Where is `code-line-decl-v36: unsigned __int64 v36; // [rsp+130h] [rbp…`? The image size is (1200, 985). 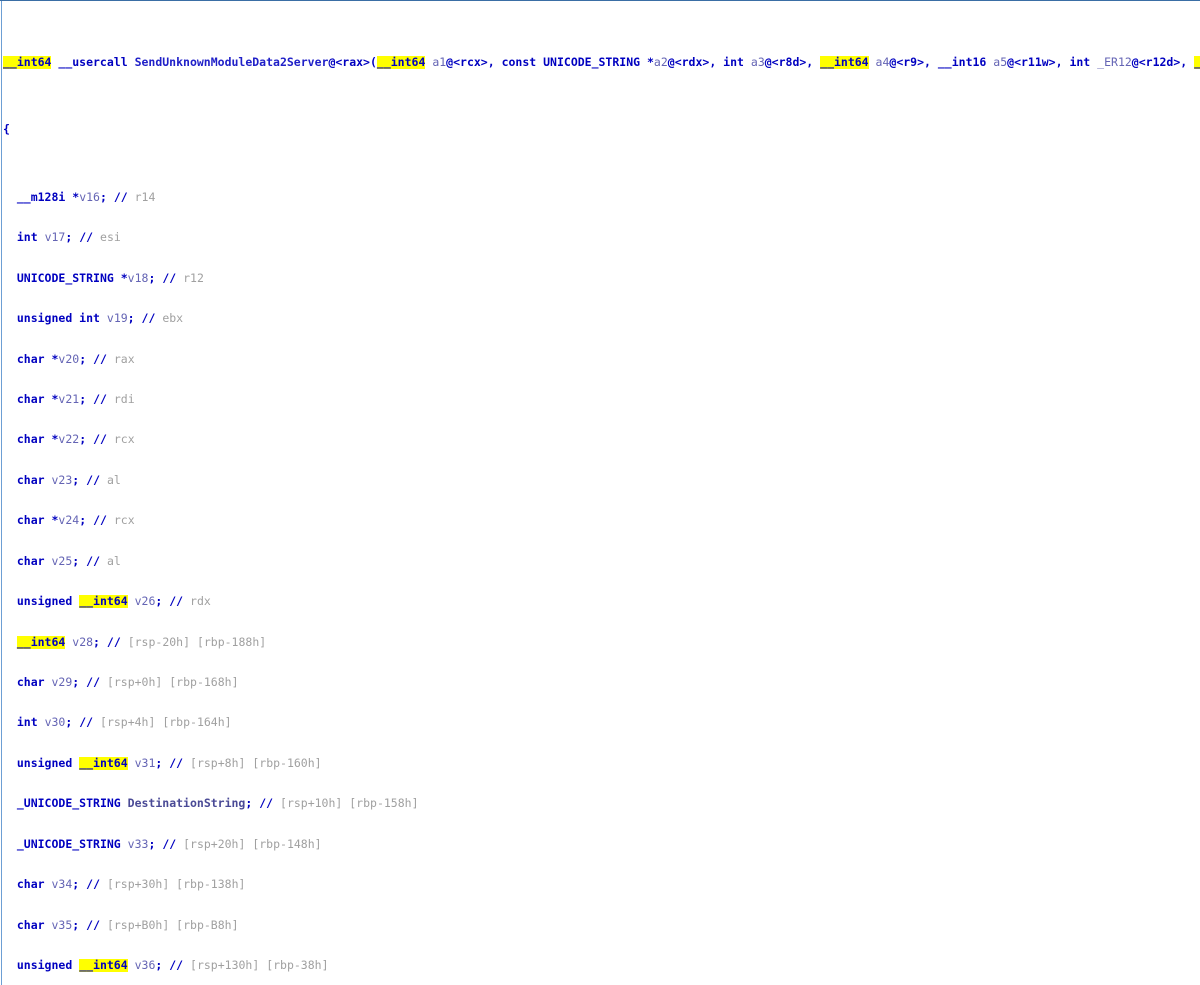 code-line-decl-v36: unsigned __int64 v36; // [rsp+130h] [rbp… is located at coordinates (601, 966).